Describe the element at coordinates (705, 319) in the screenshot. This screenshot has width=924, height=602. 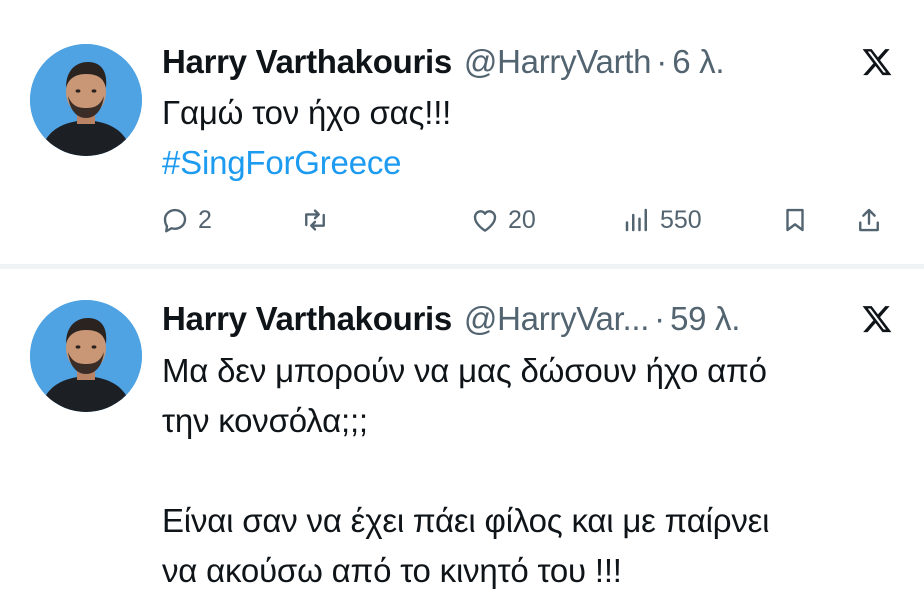
I see `tweet-time: 59 λ.` at that location.